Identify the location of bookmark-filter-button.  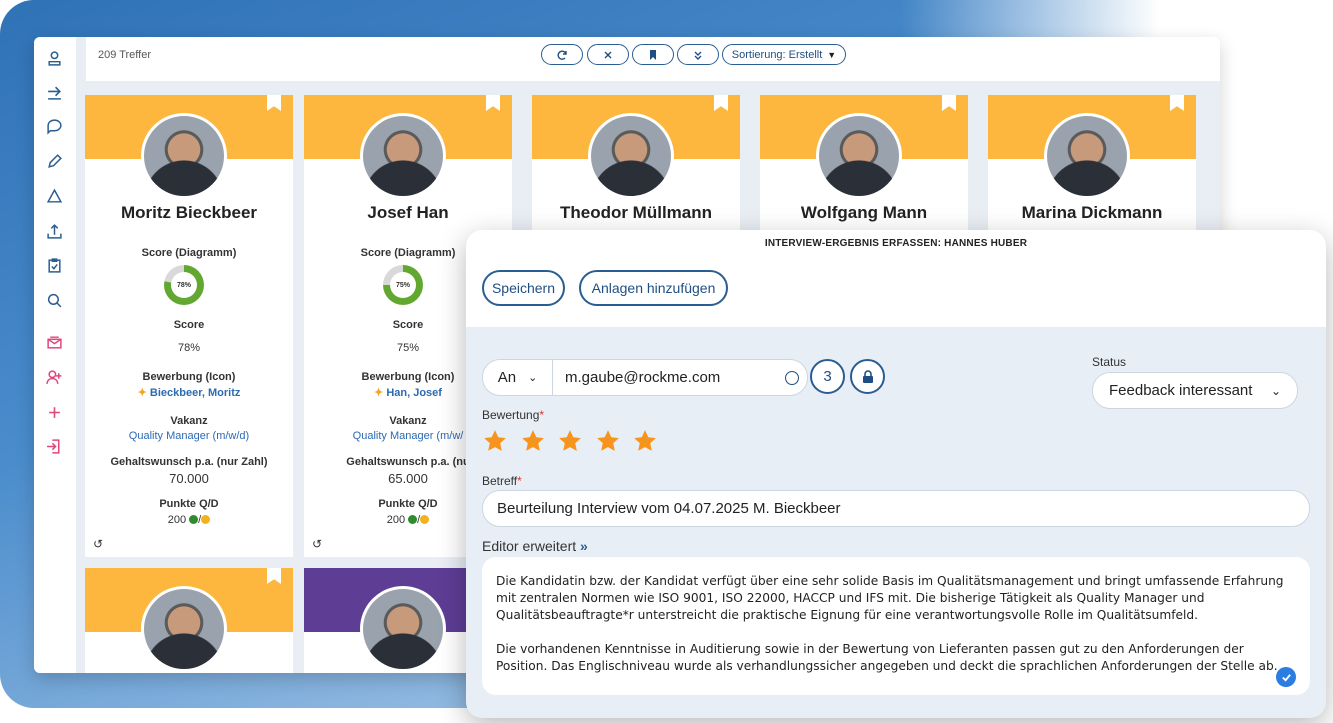
(653, 54).